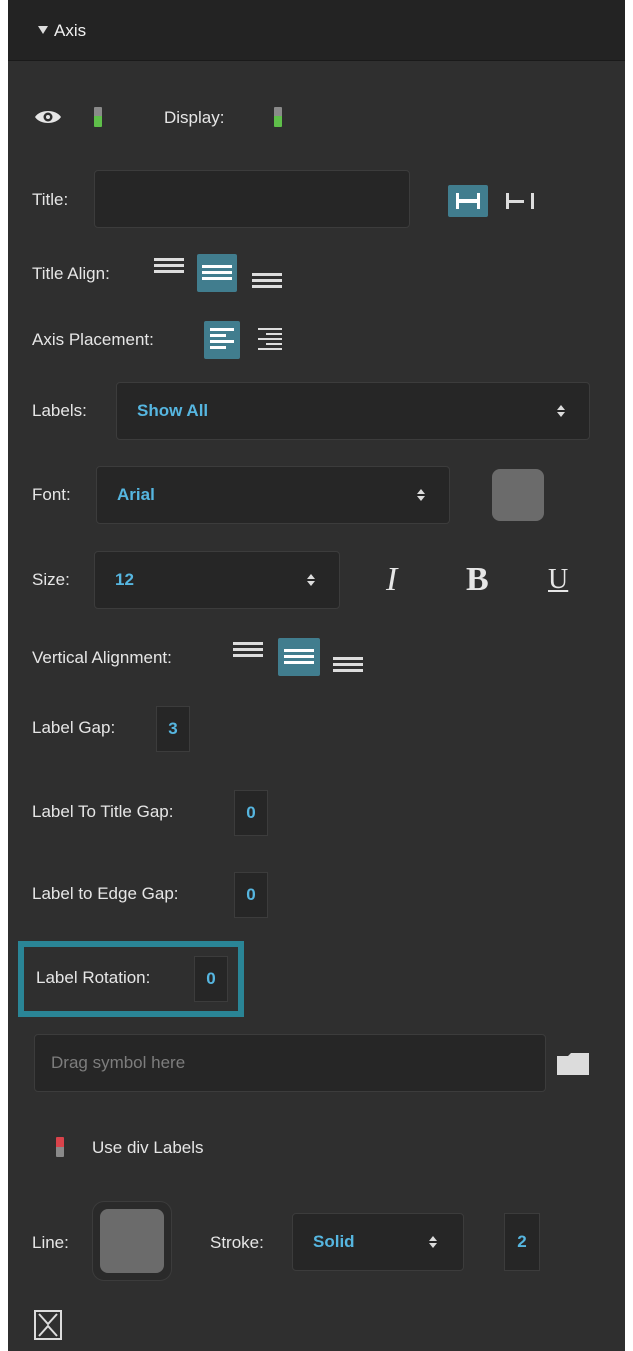 The width and height of the screenshot is (633, 1351). I want to click on italic-button: I, so click(391, 580).